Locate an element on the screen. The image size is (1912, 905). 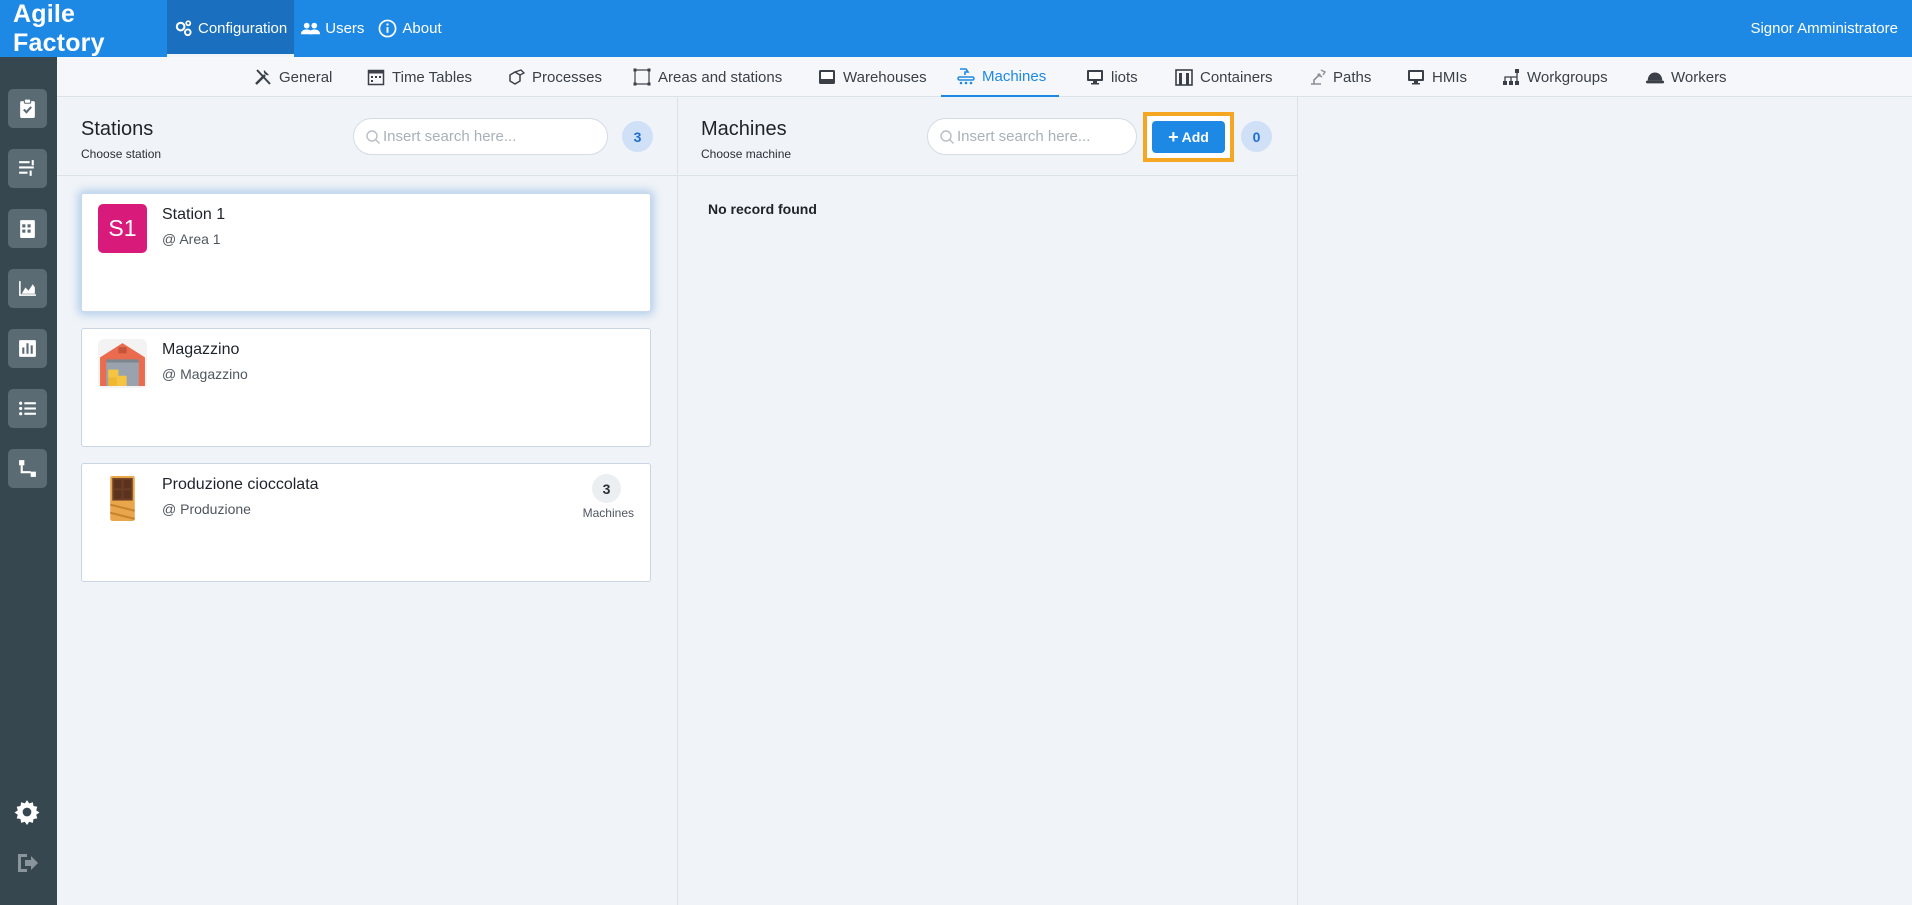
machines-title: Machines is located at coordinates (744, 129).